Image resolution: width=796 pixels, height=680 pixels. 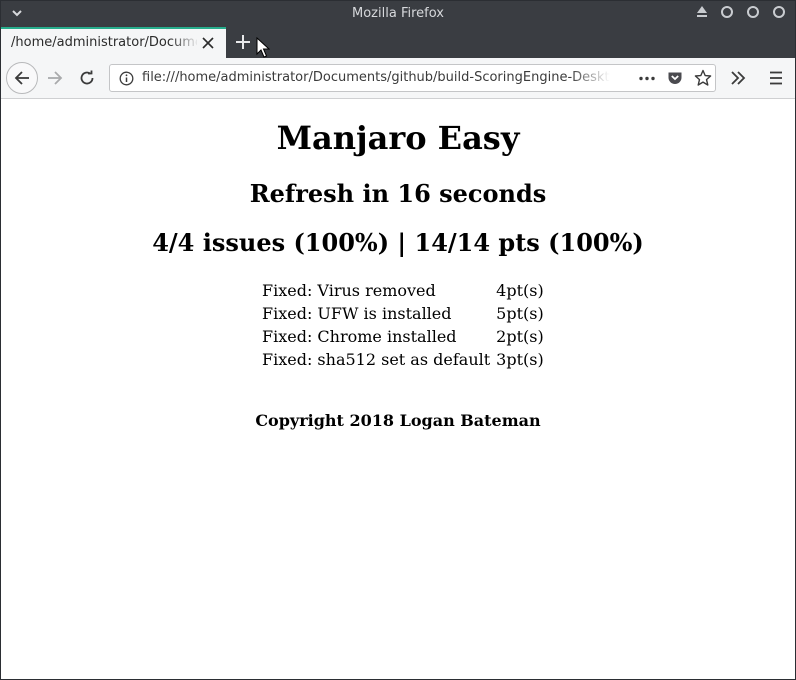 What do you see at coordinates (647, 78) in the screenshot?
I see `page-actions-icon` at bounding box center [647, 78].